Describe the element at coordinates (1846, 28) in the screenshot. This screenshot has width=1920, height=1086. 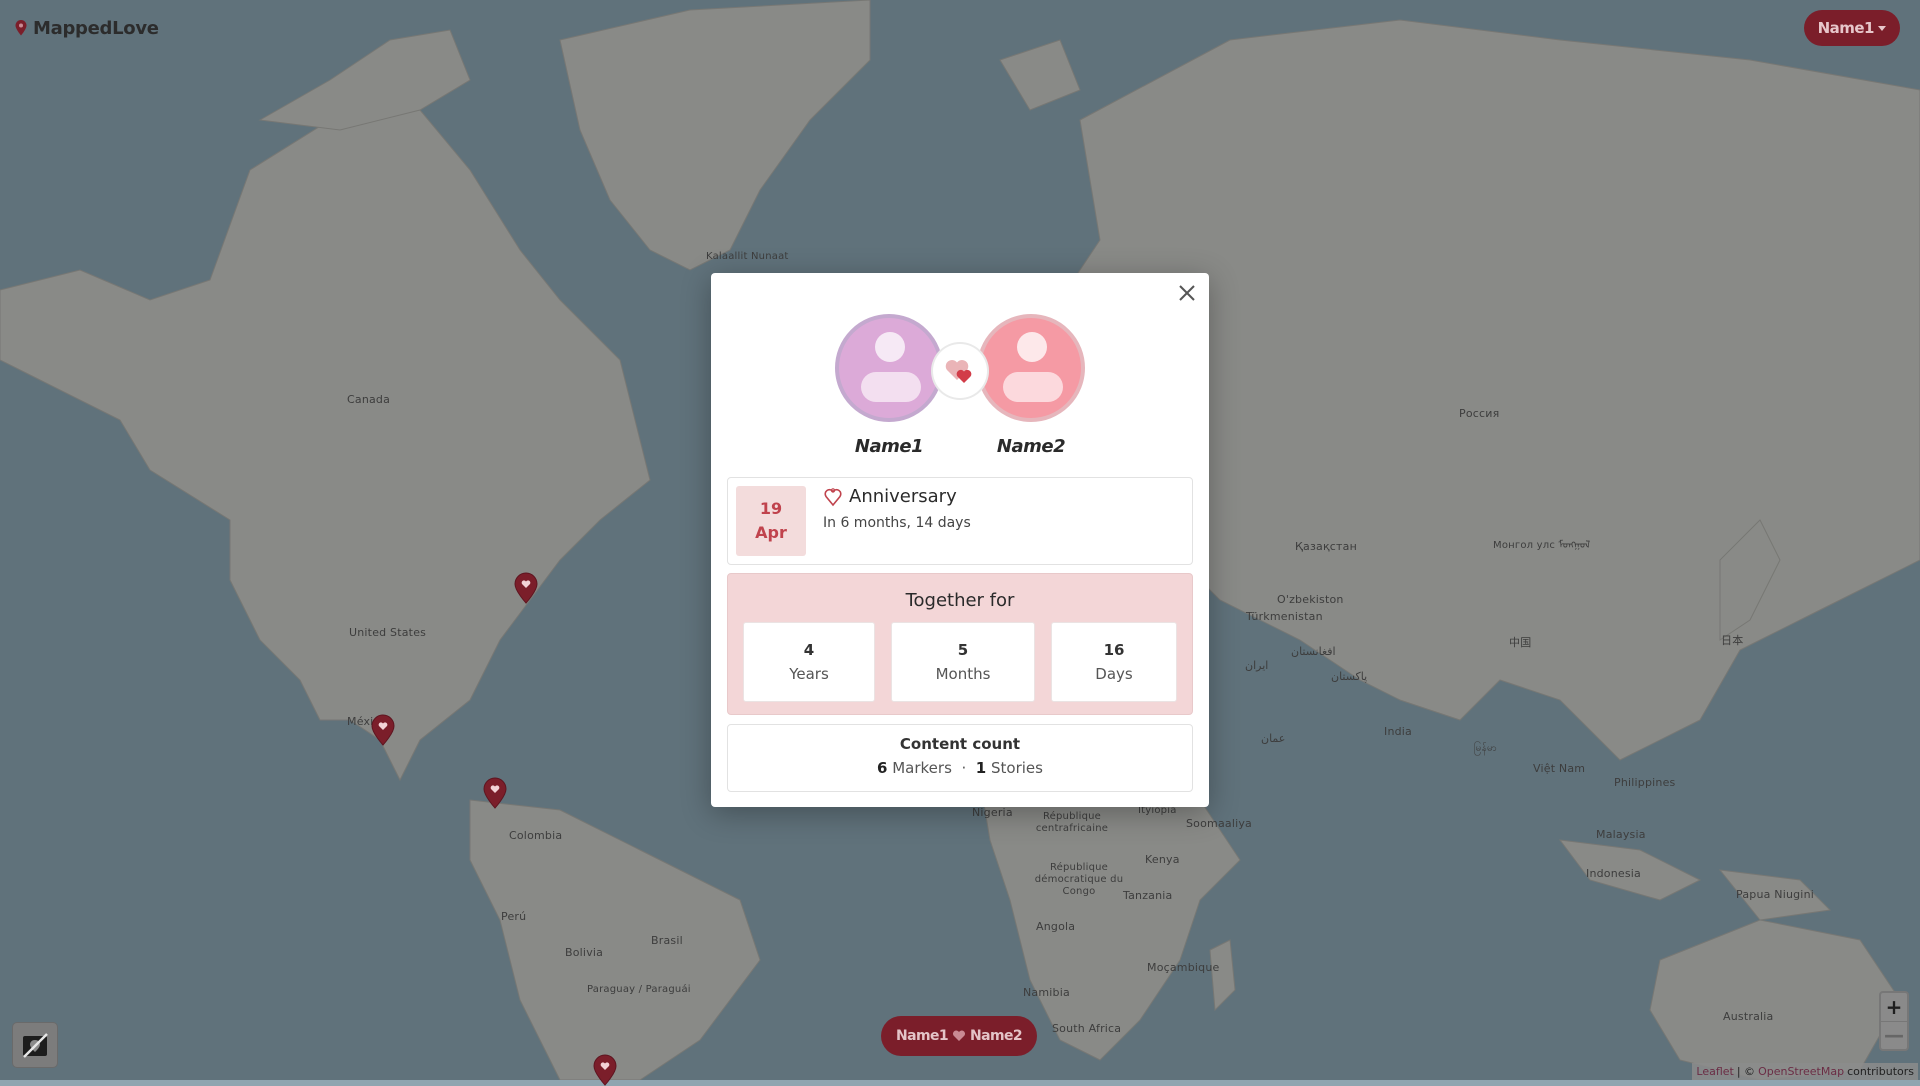
I see `user-menu-label: Name1` at that location.